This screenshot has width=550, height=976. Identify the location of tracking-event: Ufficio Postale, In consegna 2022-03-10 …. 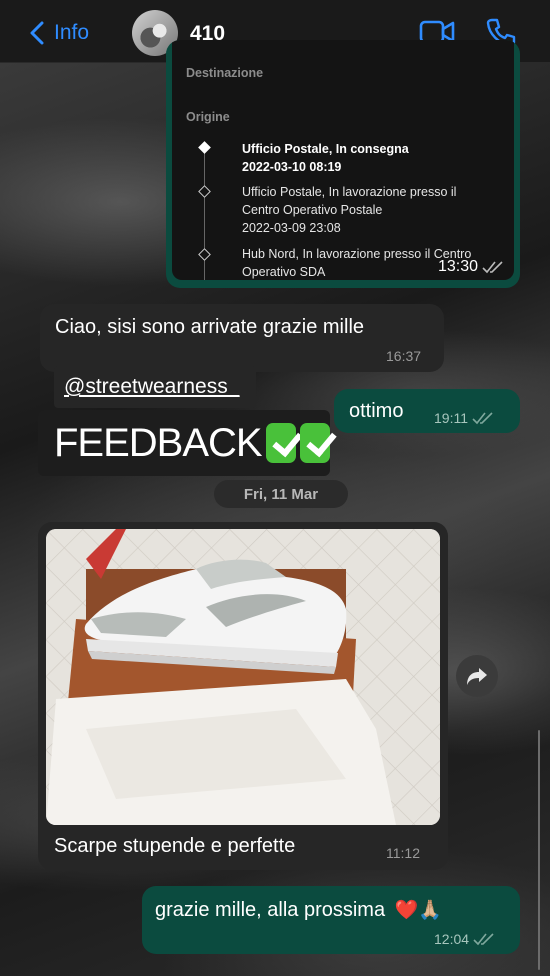
(325, 158).